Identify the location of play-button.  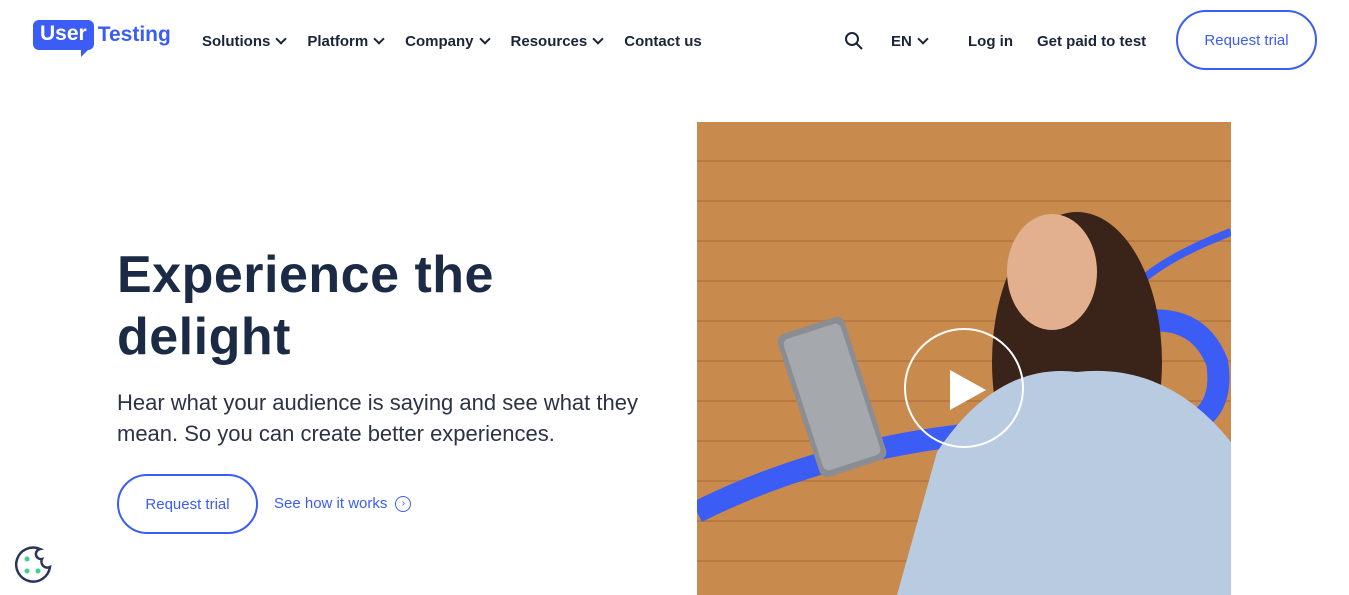
(964, 388).